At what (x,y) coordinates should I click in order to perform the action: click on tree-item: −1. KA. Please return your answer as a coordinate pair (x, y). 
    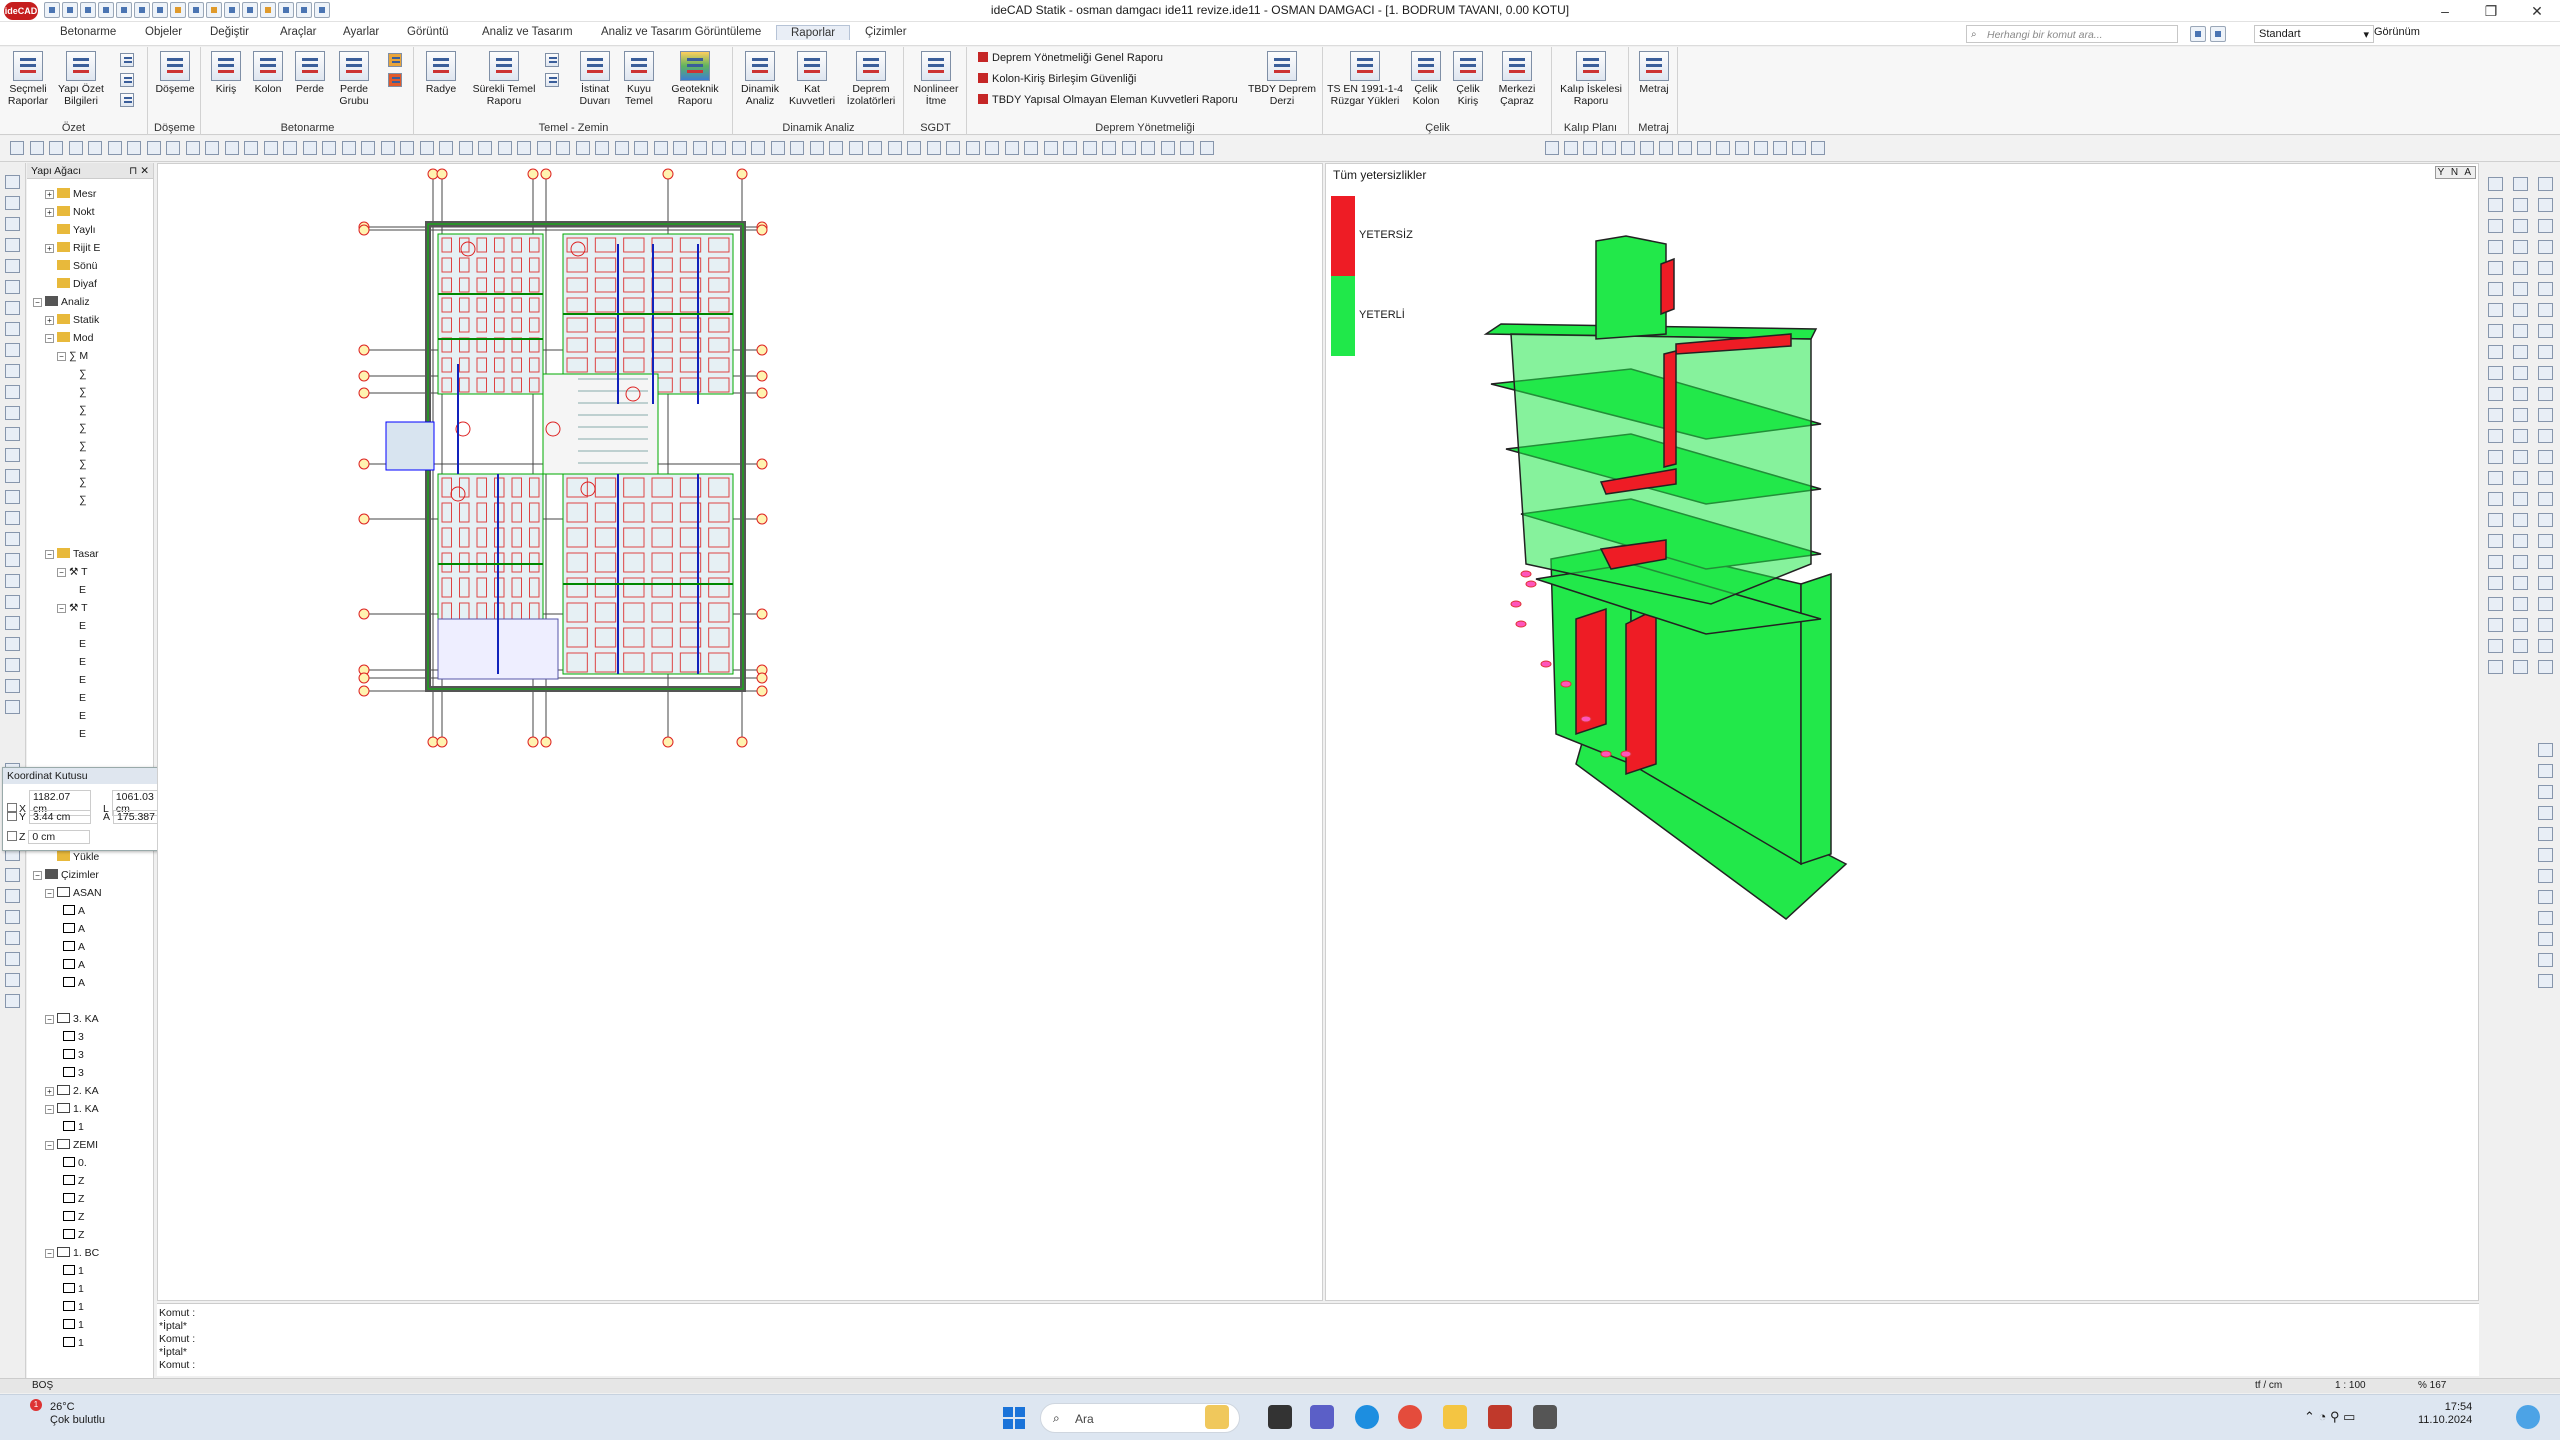
    Looking at the image, I should click on (72, 1109).